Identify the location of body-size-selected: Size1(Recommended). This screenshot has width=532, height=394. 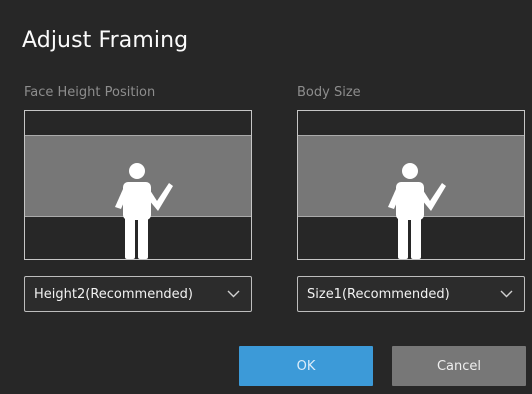
(378, 294).